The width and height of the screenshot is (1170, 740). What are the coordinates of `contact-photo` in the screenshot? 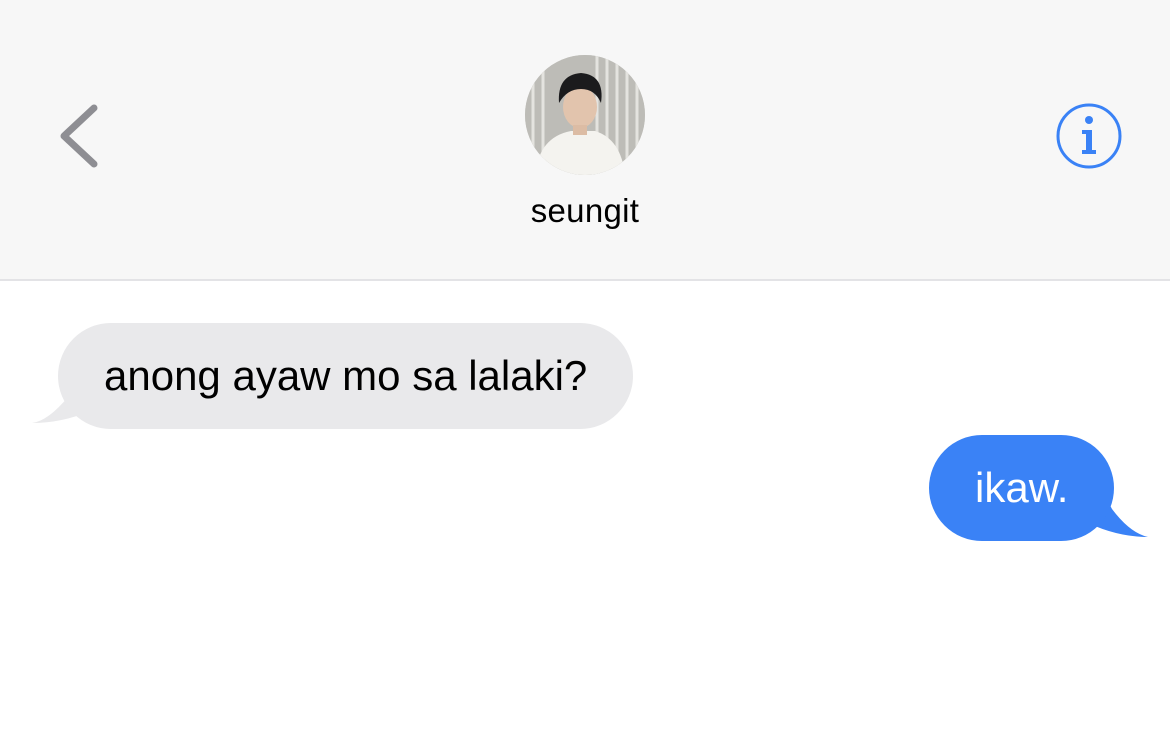 It's located at (585, 115).